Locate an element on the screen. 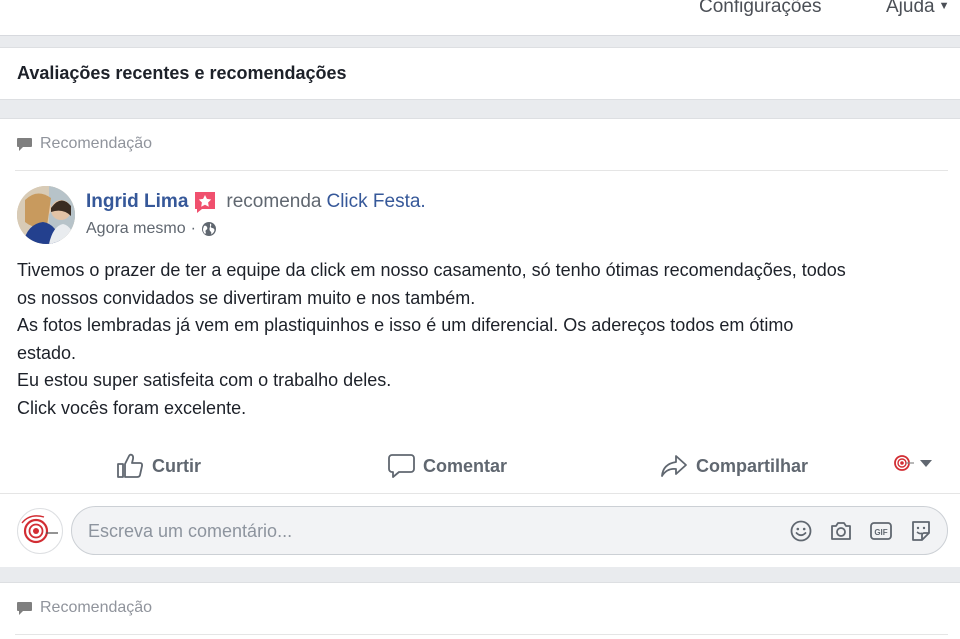 The height and width of the screenshot is (639, 960). share-label: Compartilhar is located at coordinates (752, 465).